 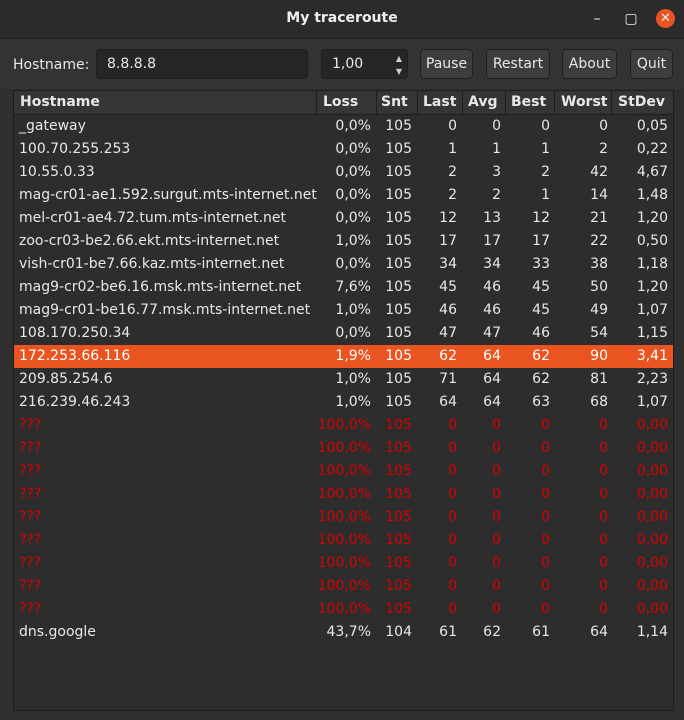 I want to click on cell-loss: 43,7%, so click(x=348, y=632).